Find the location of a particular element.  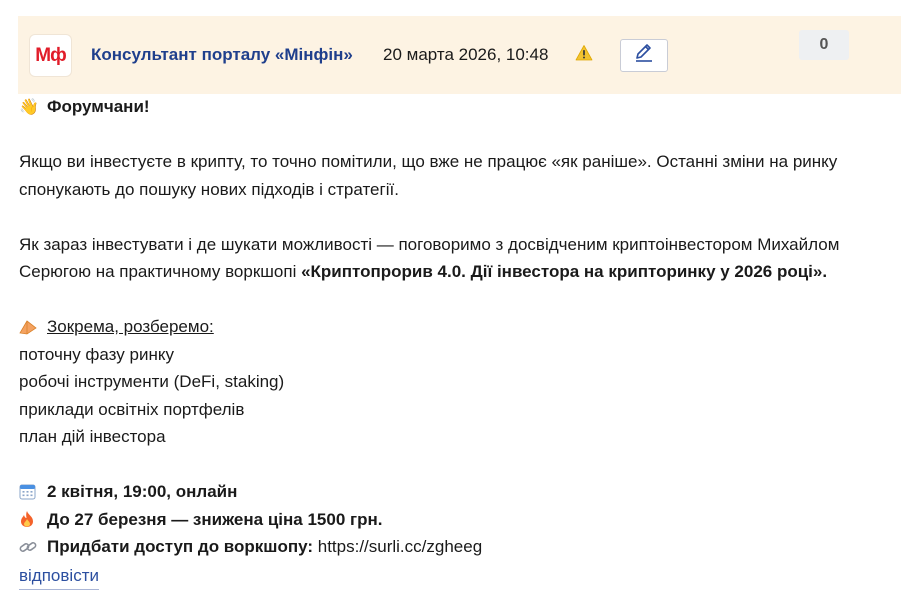

list-item: план дій інвестора is located at coordinates (92, 436).